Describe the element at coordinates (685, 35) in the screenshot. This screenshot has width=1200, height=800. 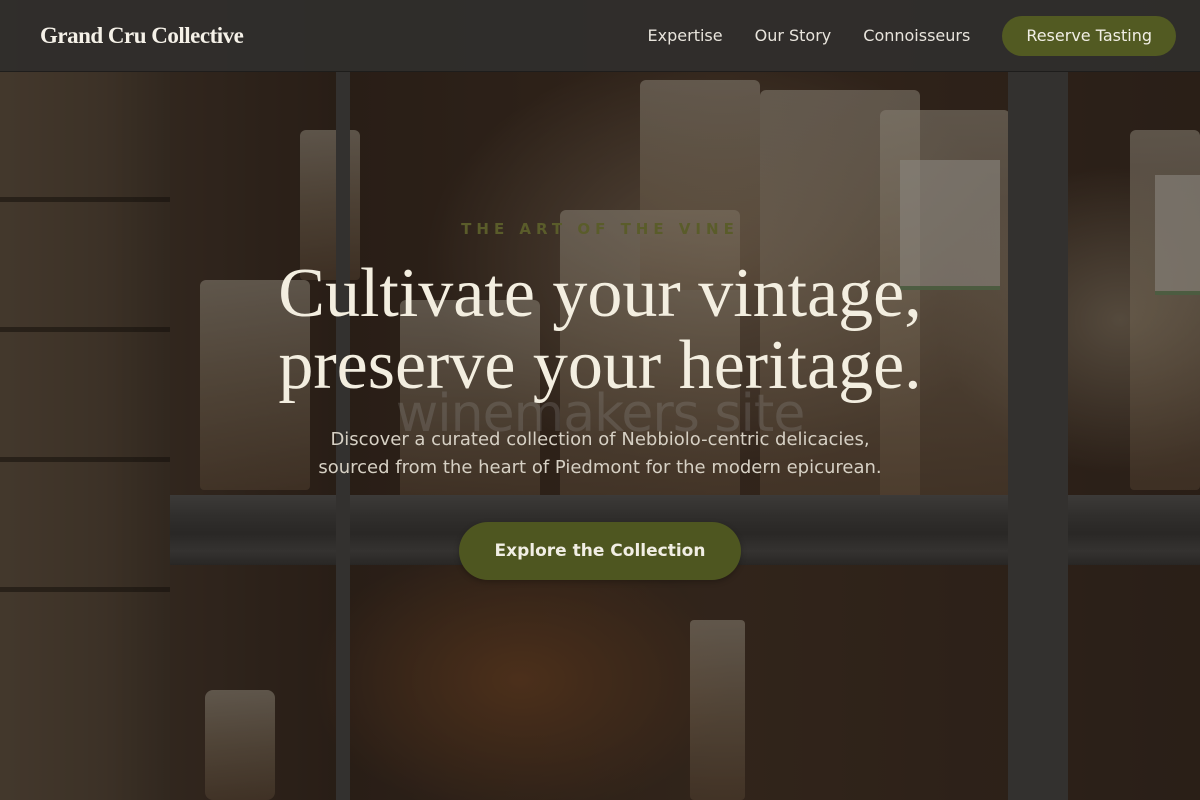
I see `nav-link-expertise: Expertise` at that location.